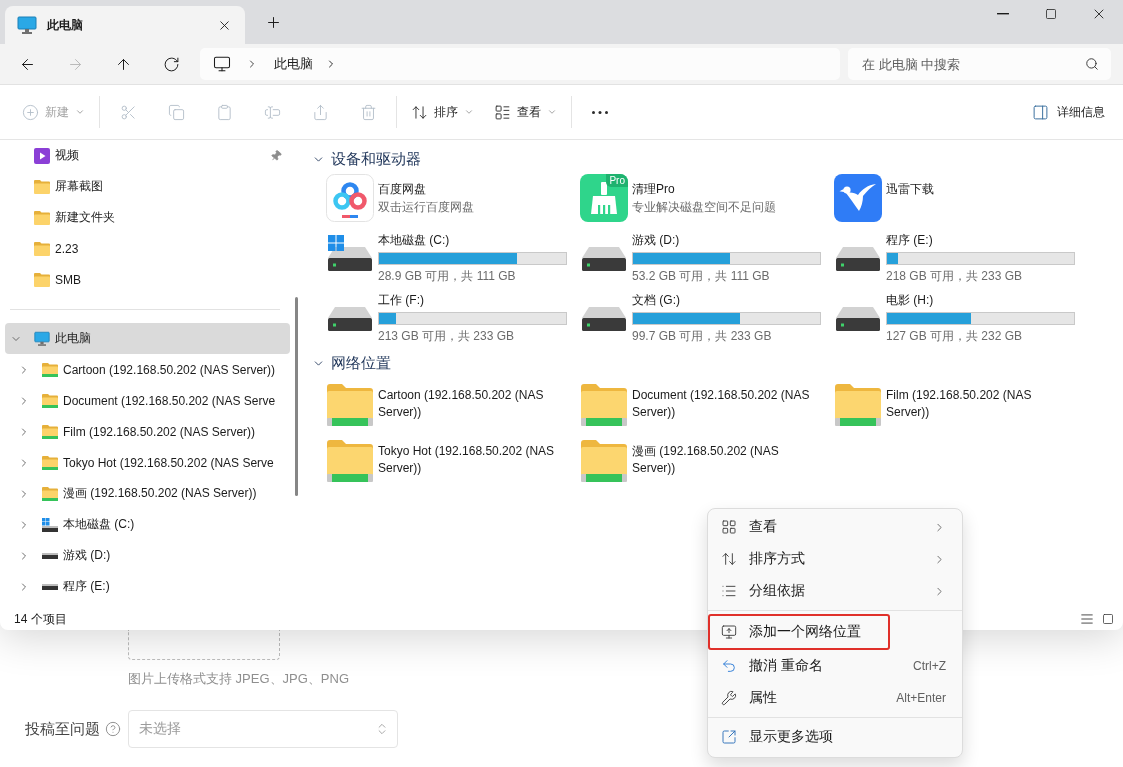 The width and height of the screenshot is (1123, 767). I want to click on wrench-icon, so click(729, 698).